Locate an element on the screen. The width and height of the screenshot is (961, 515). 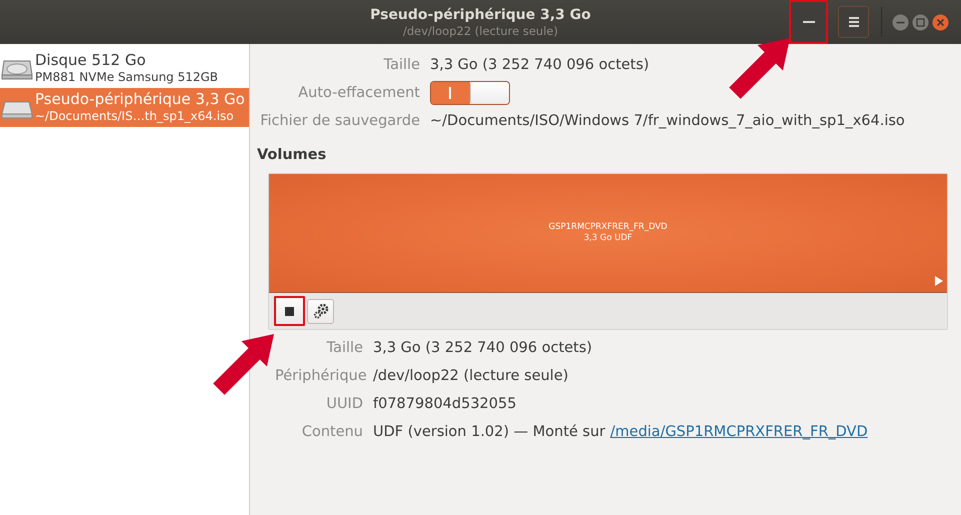
field-value: ~/Documents/ISO/Windows 7/fr_windows_7_aio_with_sp1_x64.iso is located at coordinates (668, 121).